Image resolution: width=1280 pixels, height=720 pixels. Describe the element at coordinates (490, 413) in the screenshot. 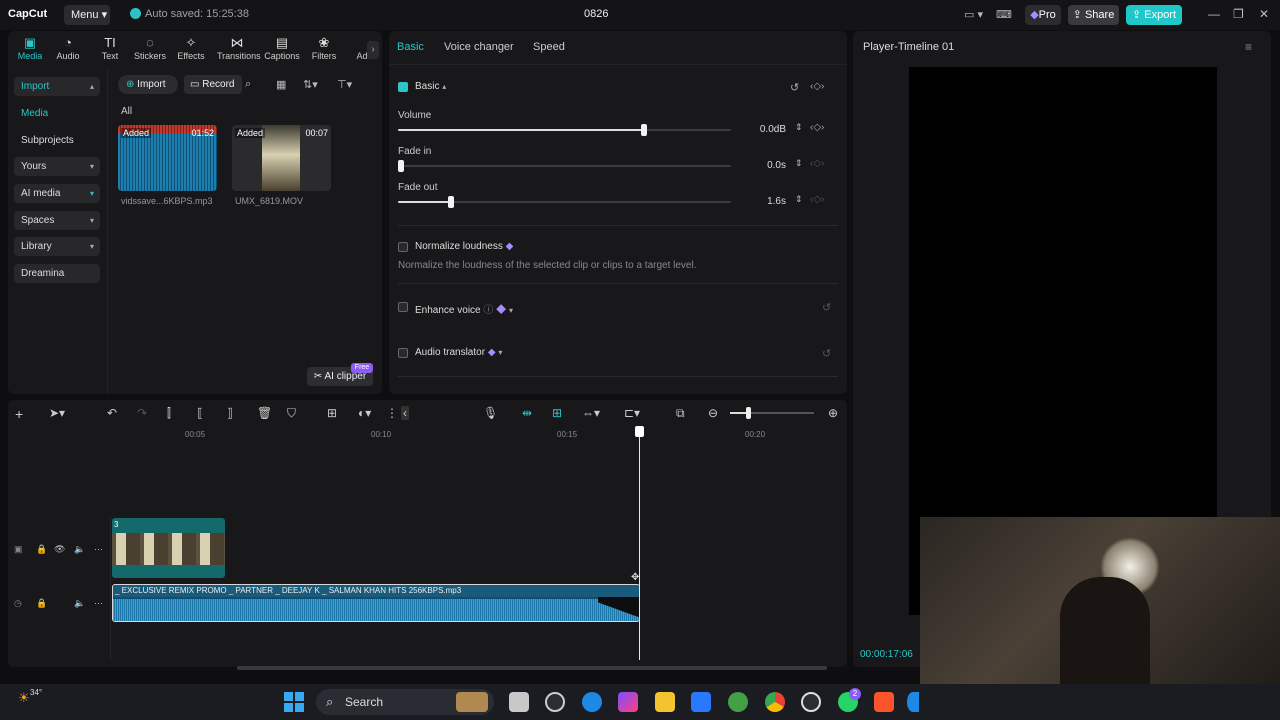

I see `microphone-icon: 🎙` at that location.